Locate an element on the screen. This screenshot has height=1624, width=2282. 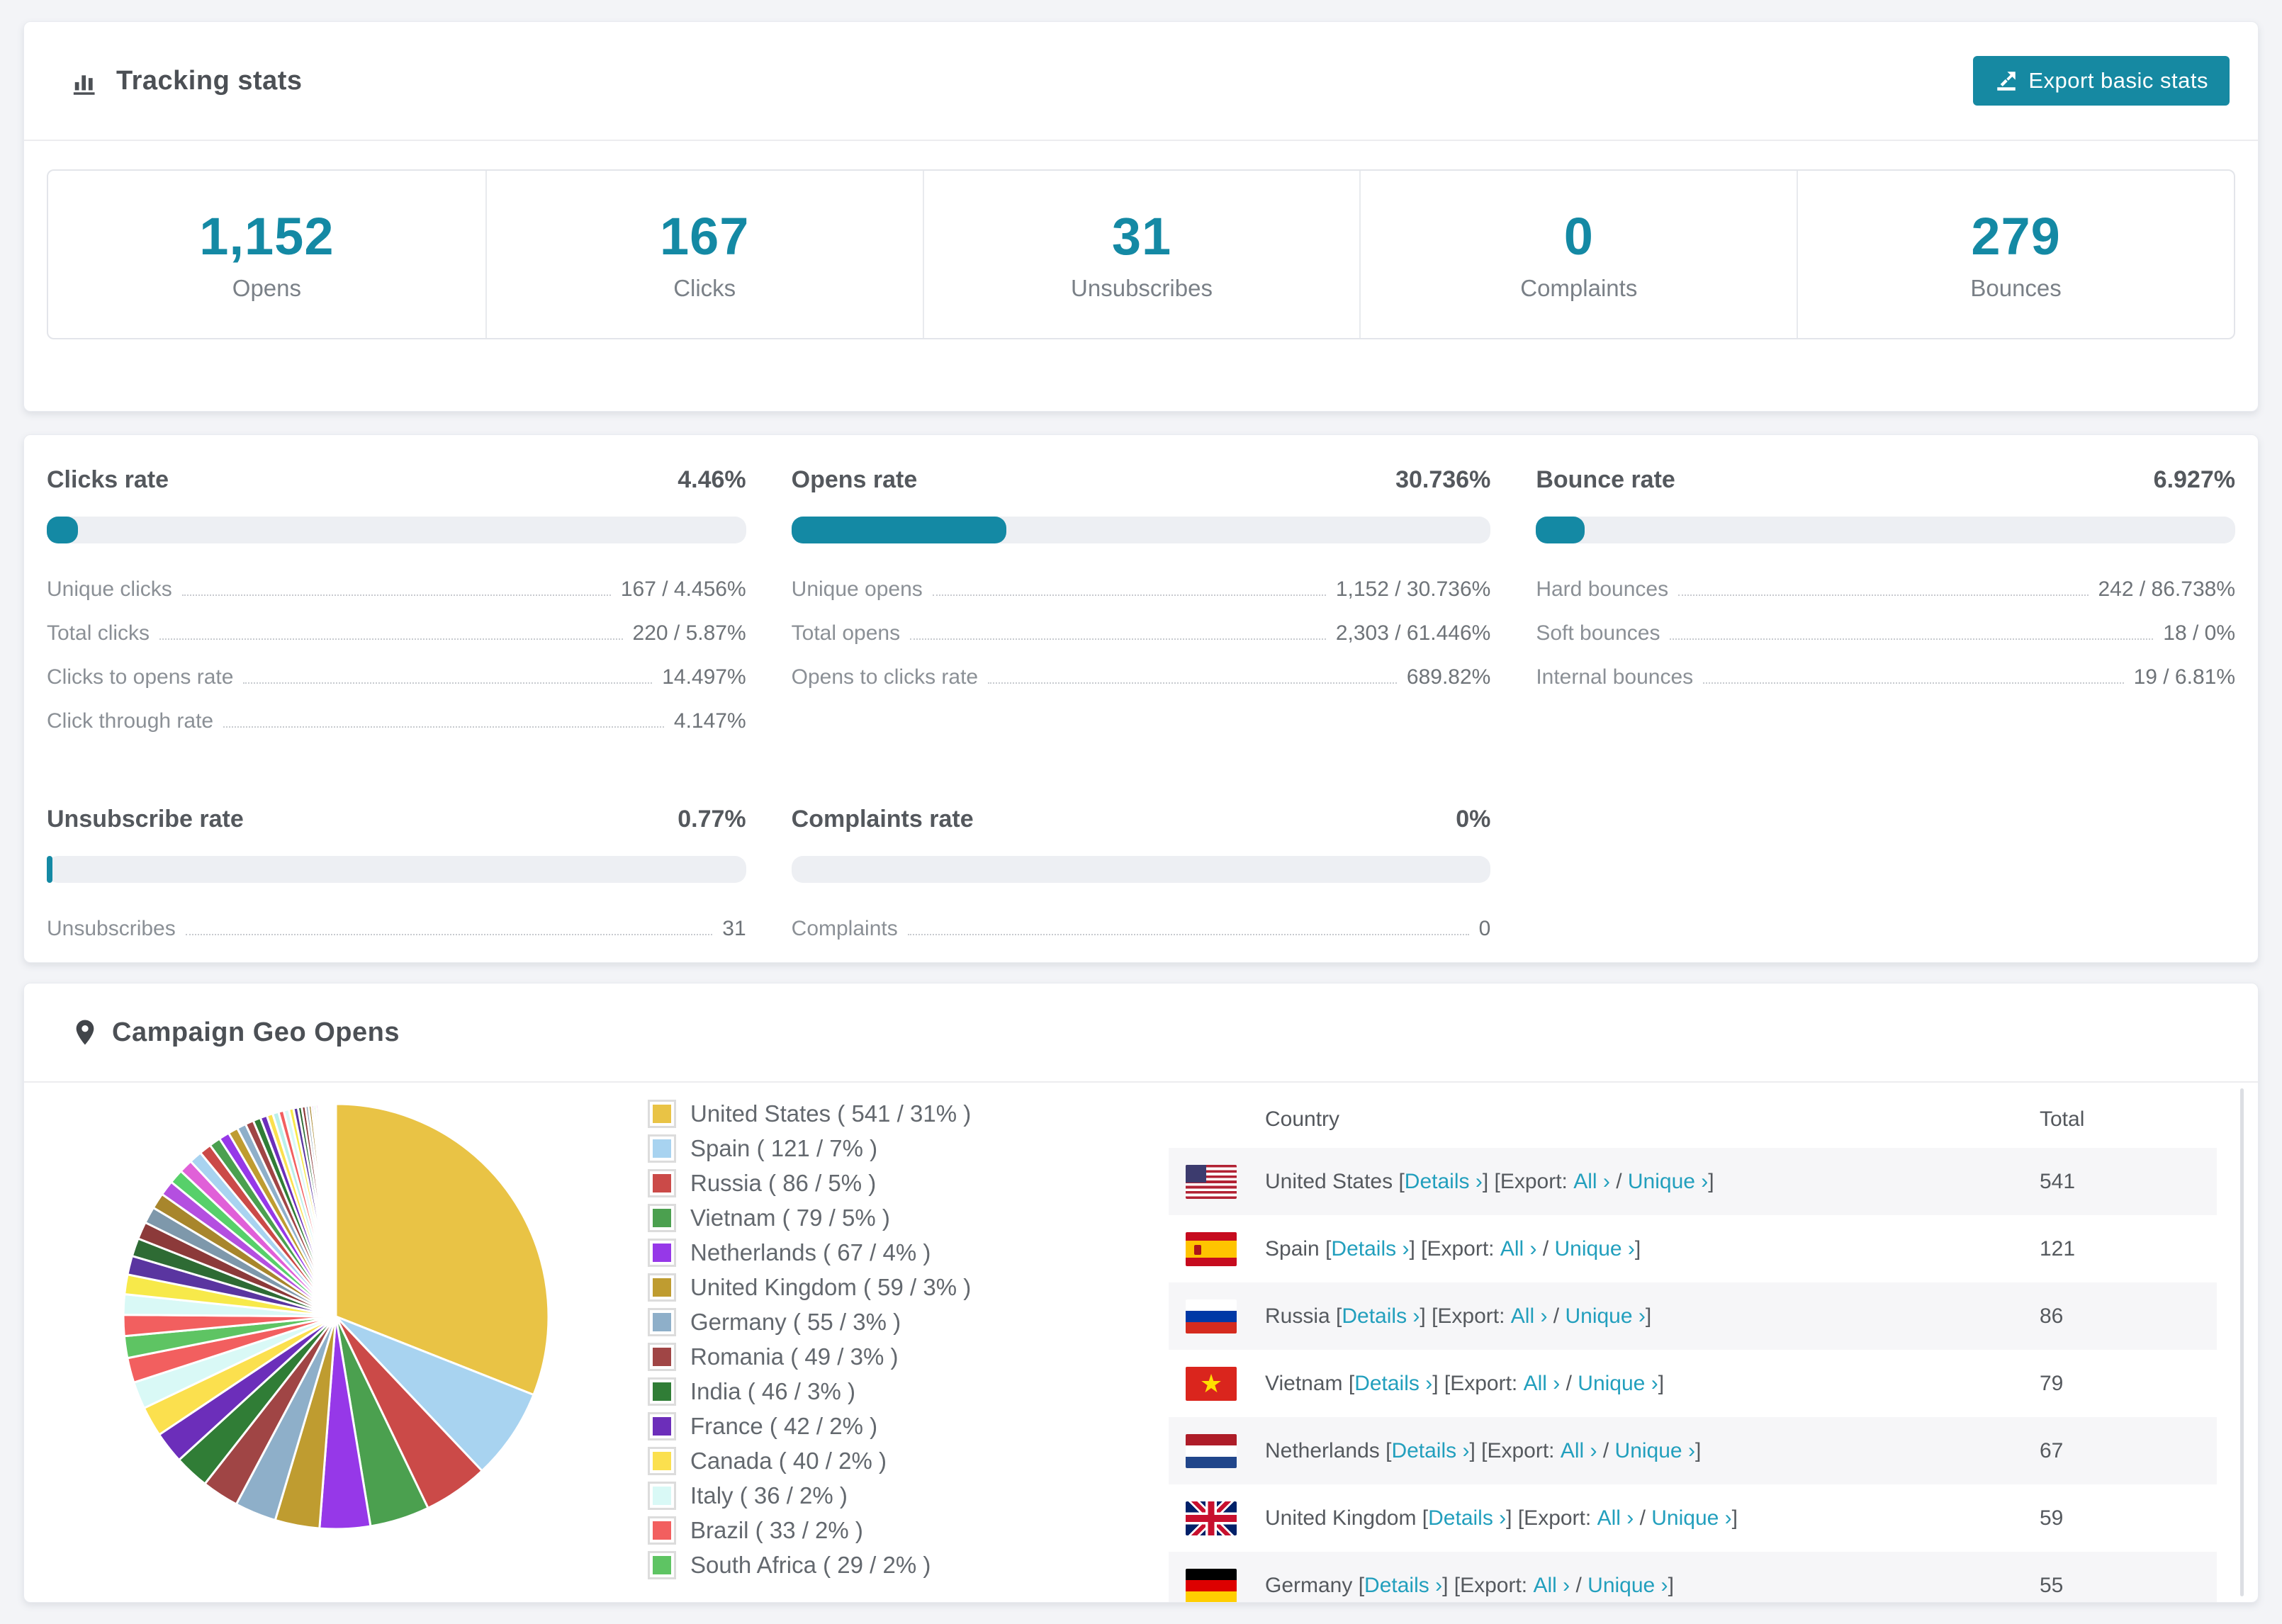
stat-line-label: Soft bounces is located at coordinates (1598, 633).